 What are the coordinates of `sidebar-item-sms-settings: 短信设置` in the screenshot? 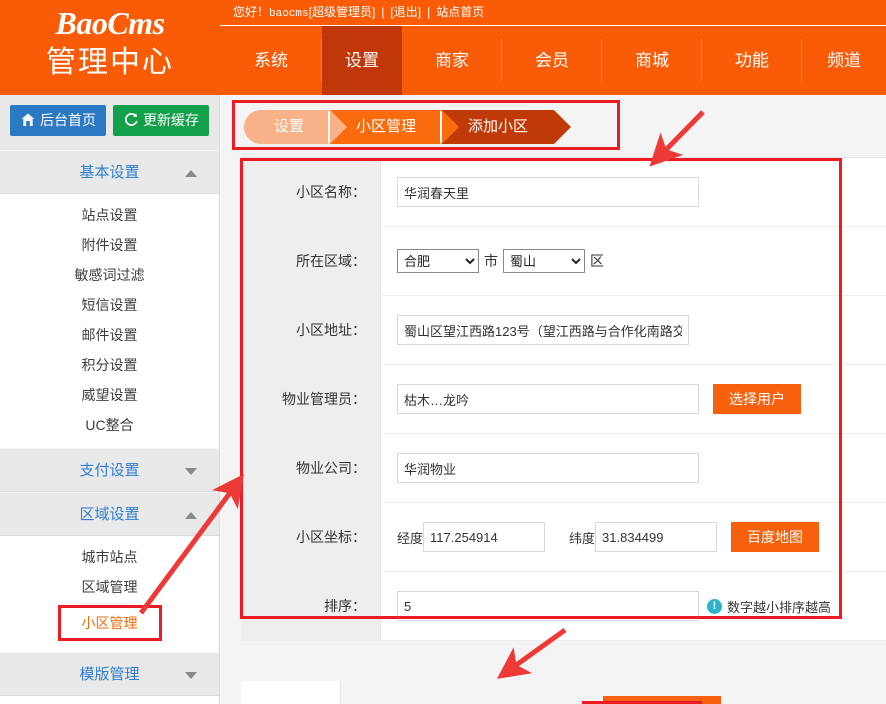 It's located at (109, 305).